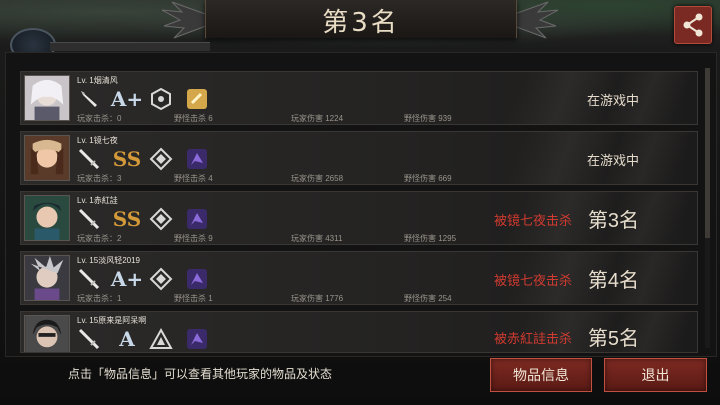  What do you see at coordinates (317, 238) in the screenshot?
I see `player-damage: 玩家伤害 4311` at bounding box center [317, 238].